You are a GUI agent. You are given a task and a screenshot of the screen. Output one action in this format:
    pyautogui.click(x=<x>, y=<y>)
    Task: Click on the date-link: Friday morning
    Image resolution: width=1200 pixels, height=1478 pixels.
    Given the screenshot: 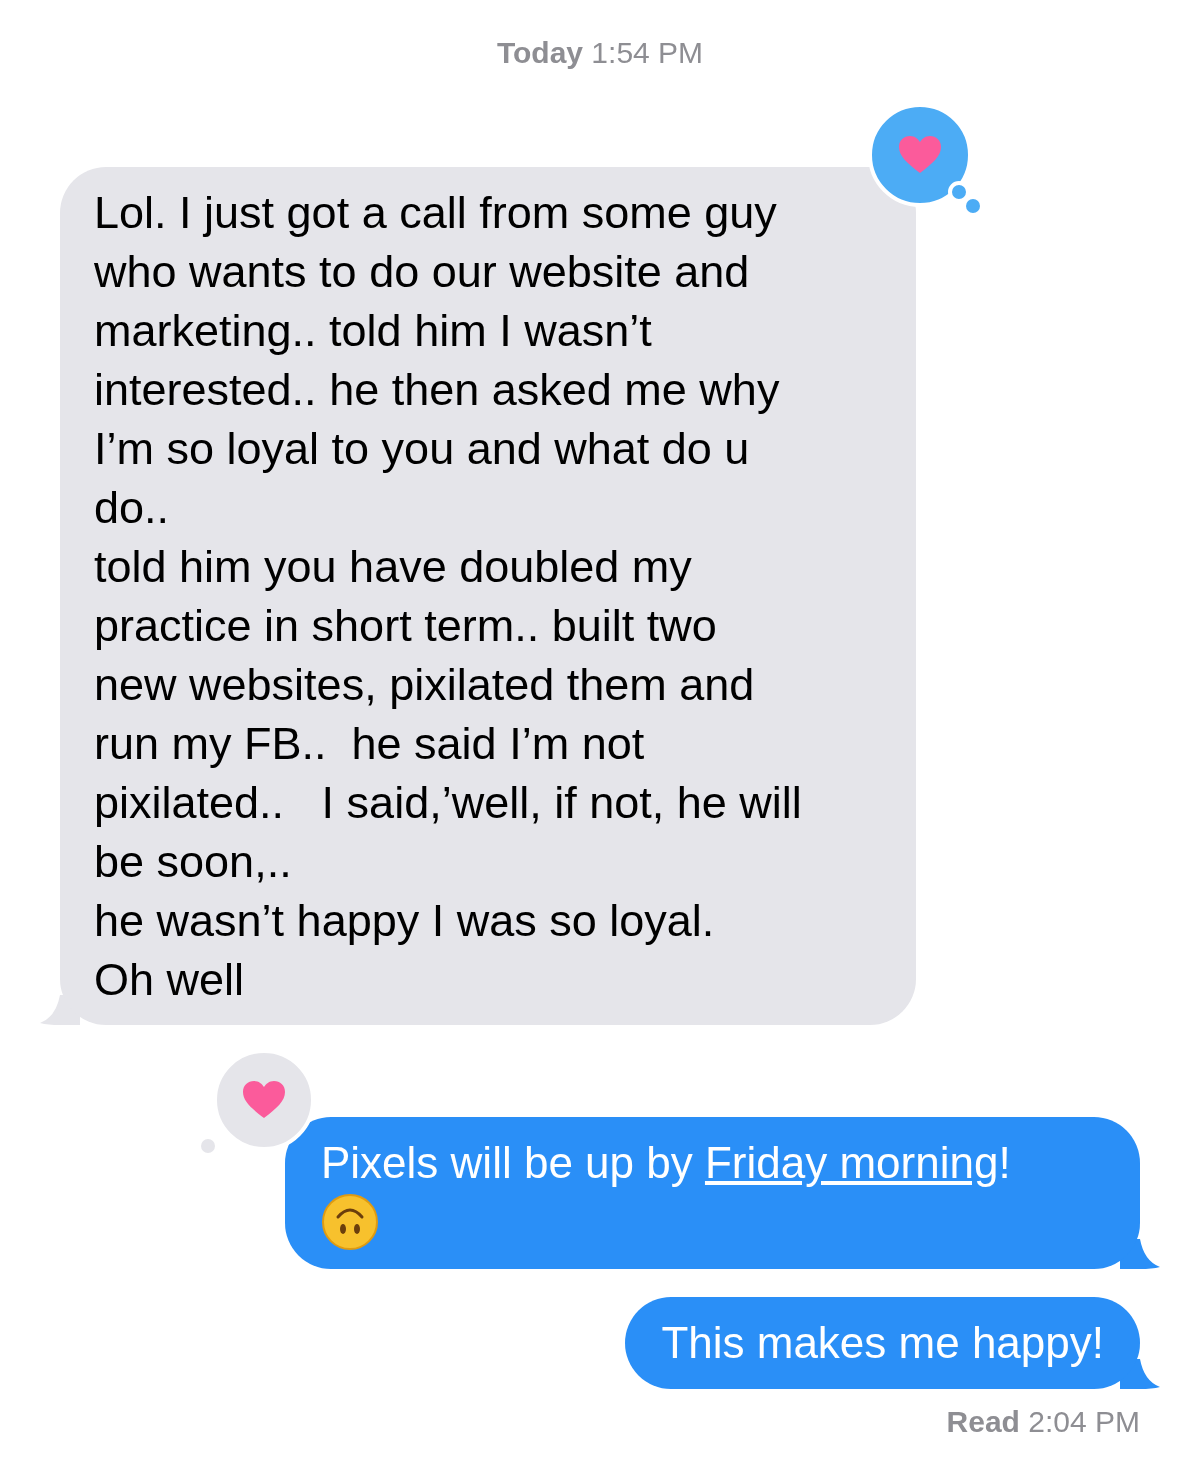 What is the action you would take?
    pyautogui.click(x=851, y=1162)
    